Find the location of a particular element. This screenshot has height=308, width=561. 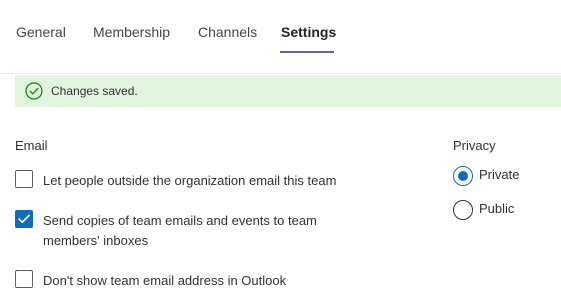

hide-address-checkbox is located at coordinates (24, 279).